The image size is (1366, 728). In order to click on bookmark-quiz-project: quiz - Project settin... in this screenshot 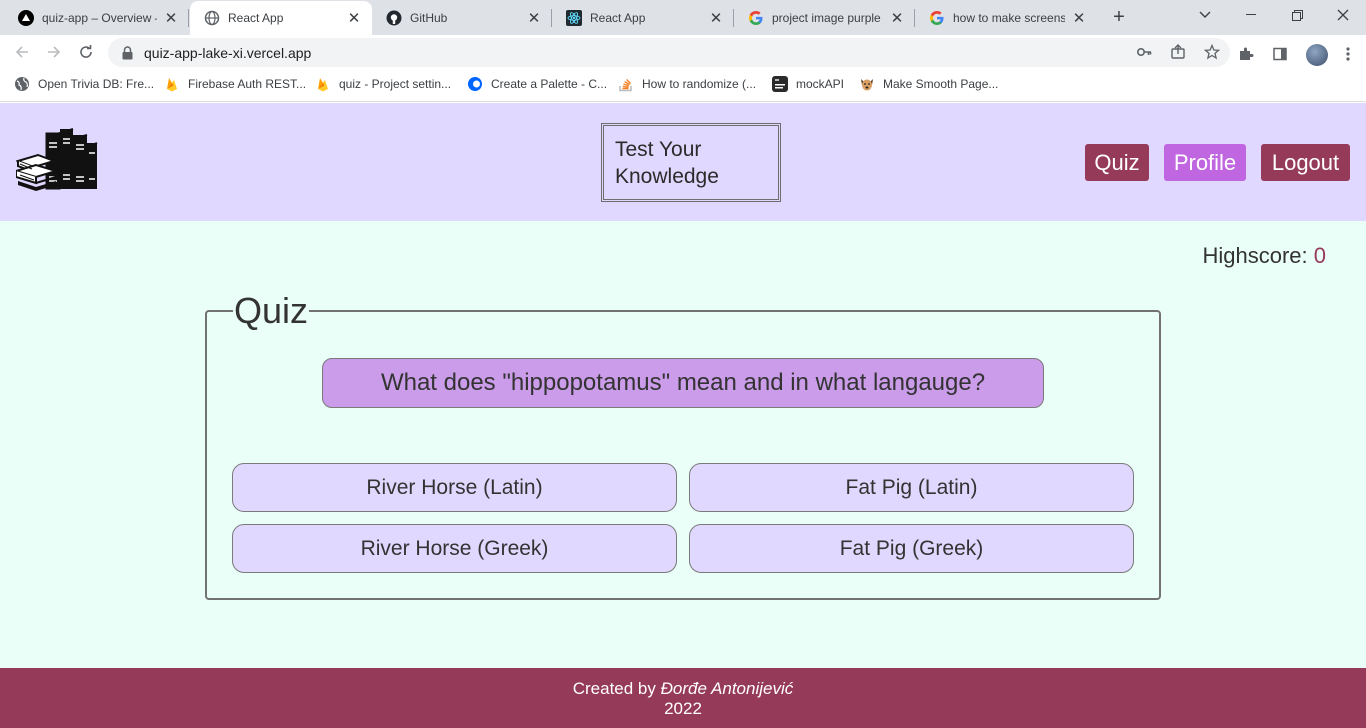, I will do `click(383, 84)`.